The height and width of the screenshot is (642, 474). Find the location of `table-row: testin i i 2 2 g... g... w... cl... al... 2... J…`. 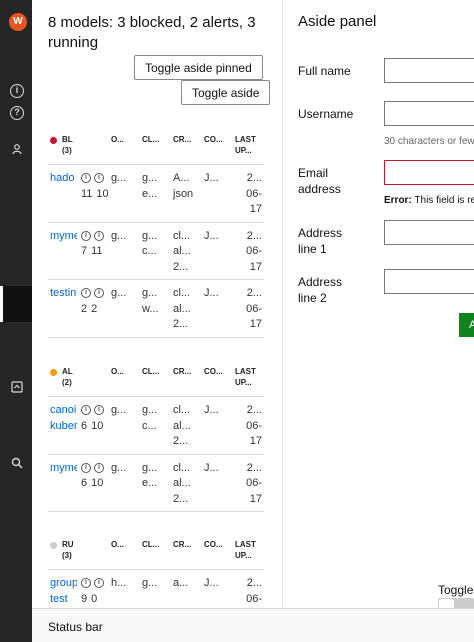

table-row: testin i i 2 2 g... g... w... cl... al... 2... J… is located at coordinates (156, 308).